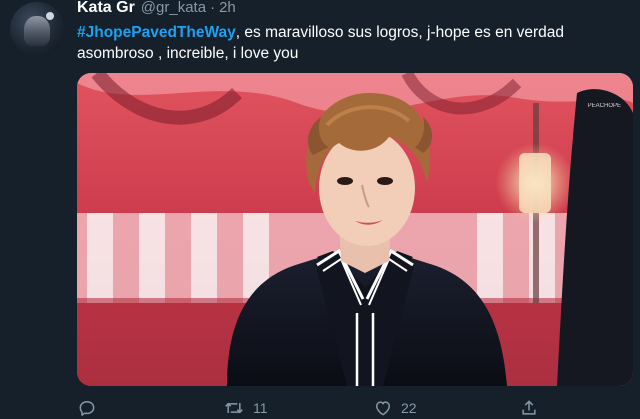 The width and height of the screenshot is (640, 419). I want to click on share-button, so click(529, 408).